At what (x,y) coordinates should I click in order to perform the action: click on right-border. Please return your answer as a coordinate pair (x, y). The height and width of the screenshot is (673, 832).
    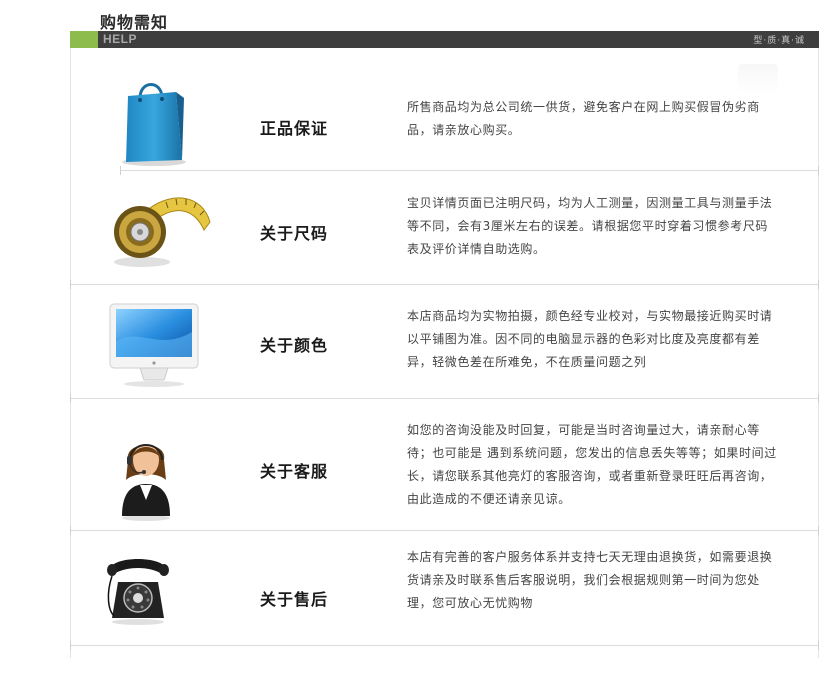
    Looking at the image, I should click on (818, 353).